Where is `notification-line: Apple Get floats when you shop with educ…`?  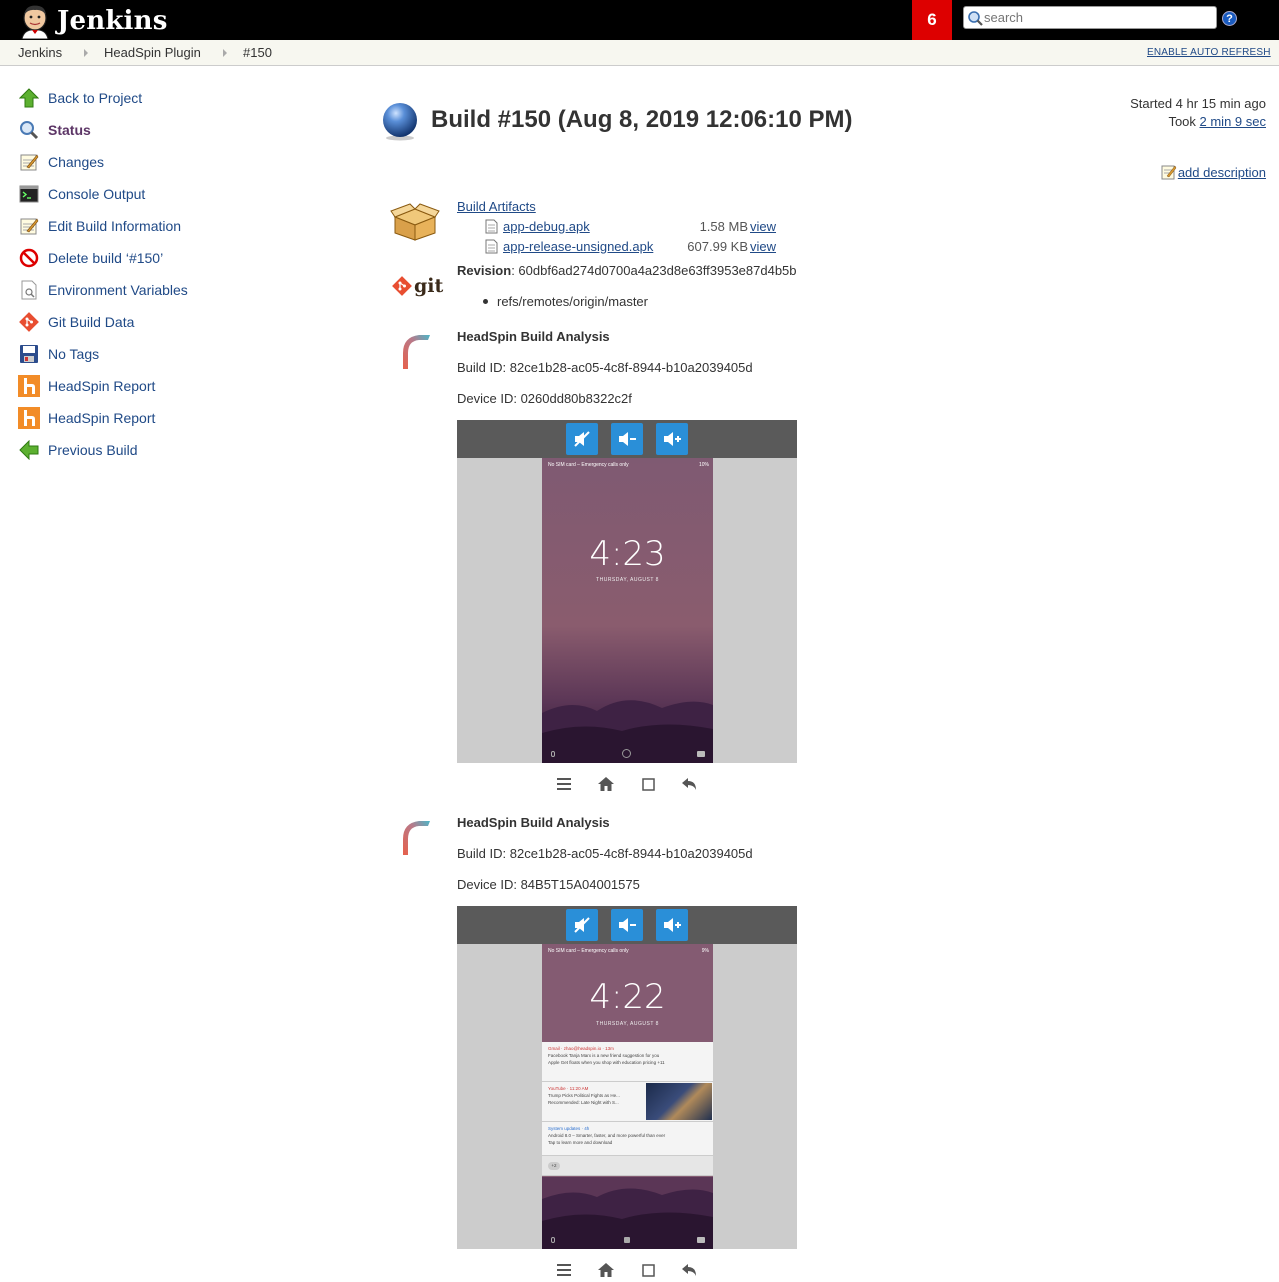 notification-line: Apple Get floats when you shop with educ… is located at coordinates (606, 1062).